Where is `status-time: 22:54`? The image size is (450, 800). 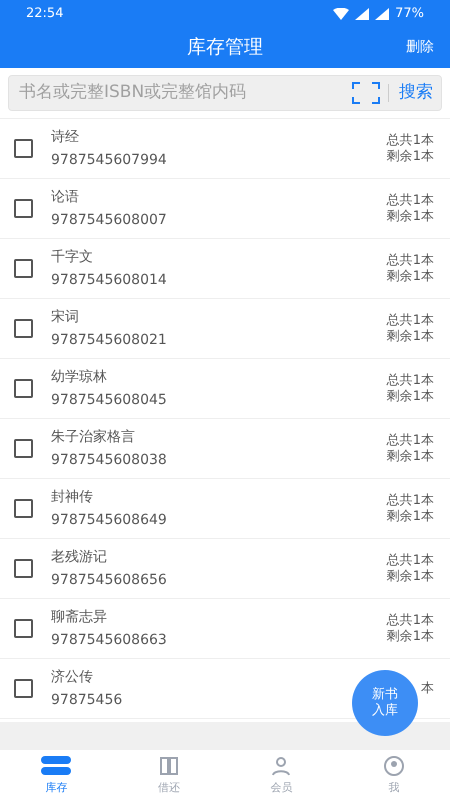
status-time: 22:54 is located at coordinates (45, 13).